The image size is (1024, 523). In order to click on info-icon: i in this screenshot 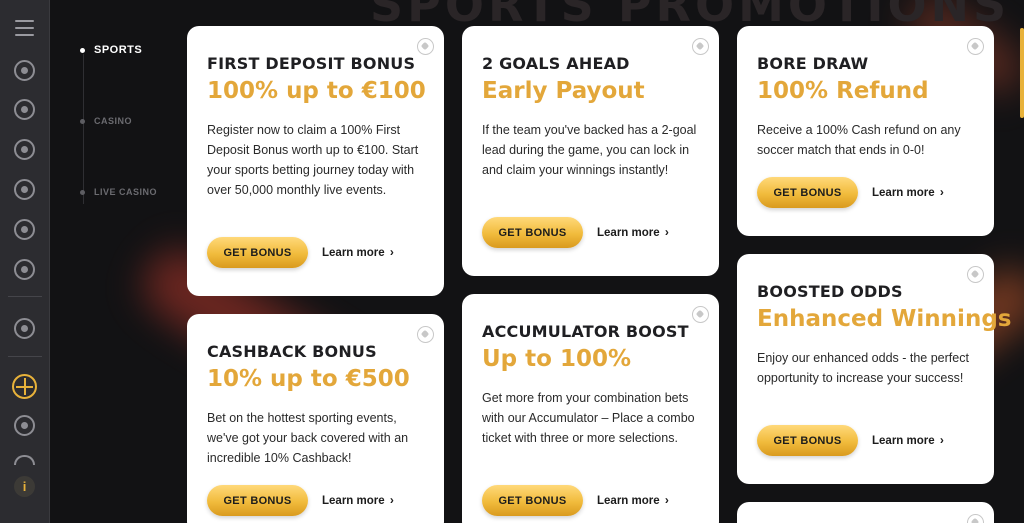, I will do `click(24, 486)`.